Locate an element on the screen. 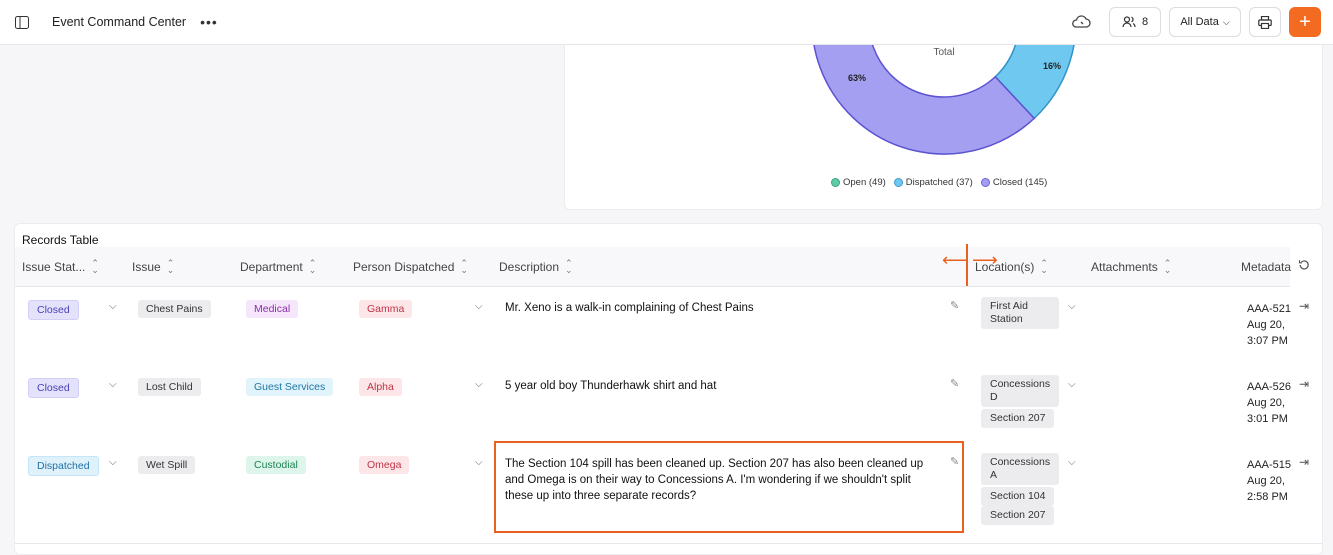 The image size is (1333, 555). legend-label: Dispatched (37) is located at coordinates (939, 182).